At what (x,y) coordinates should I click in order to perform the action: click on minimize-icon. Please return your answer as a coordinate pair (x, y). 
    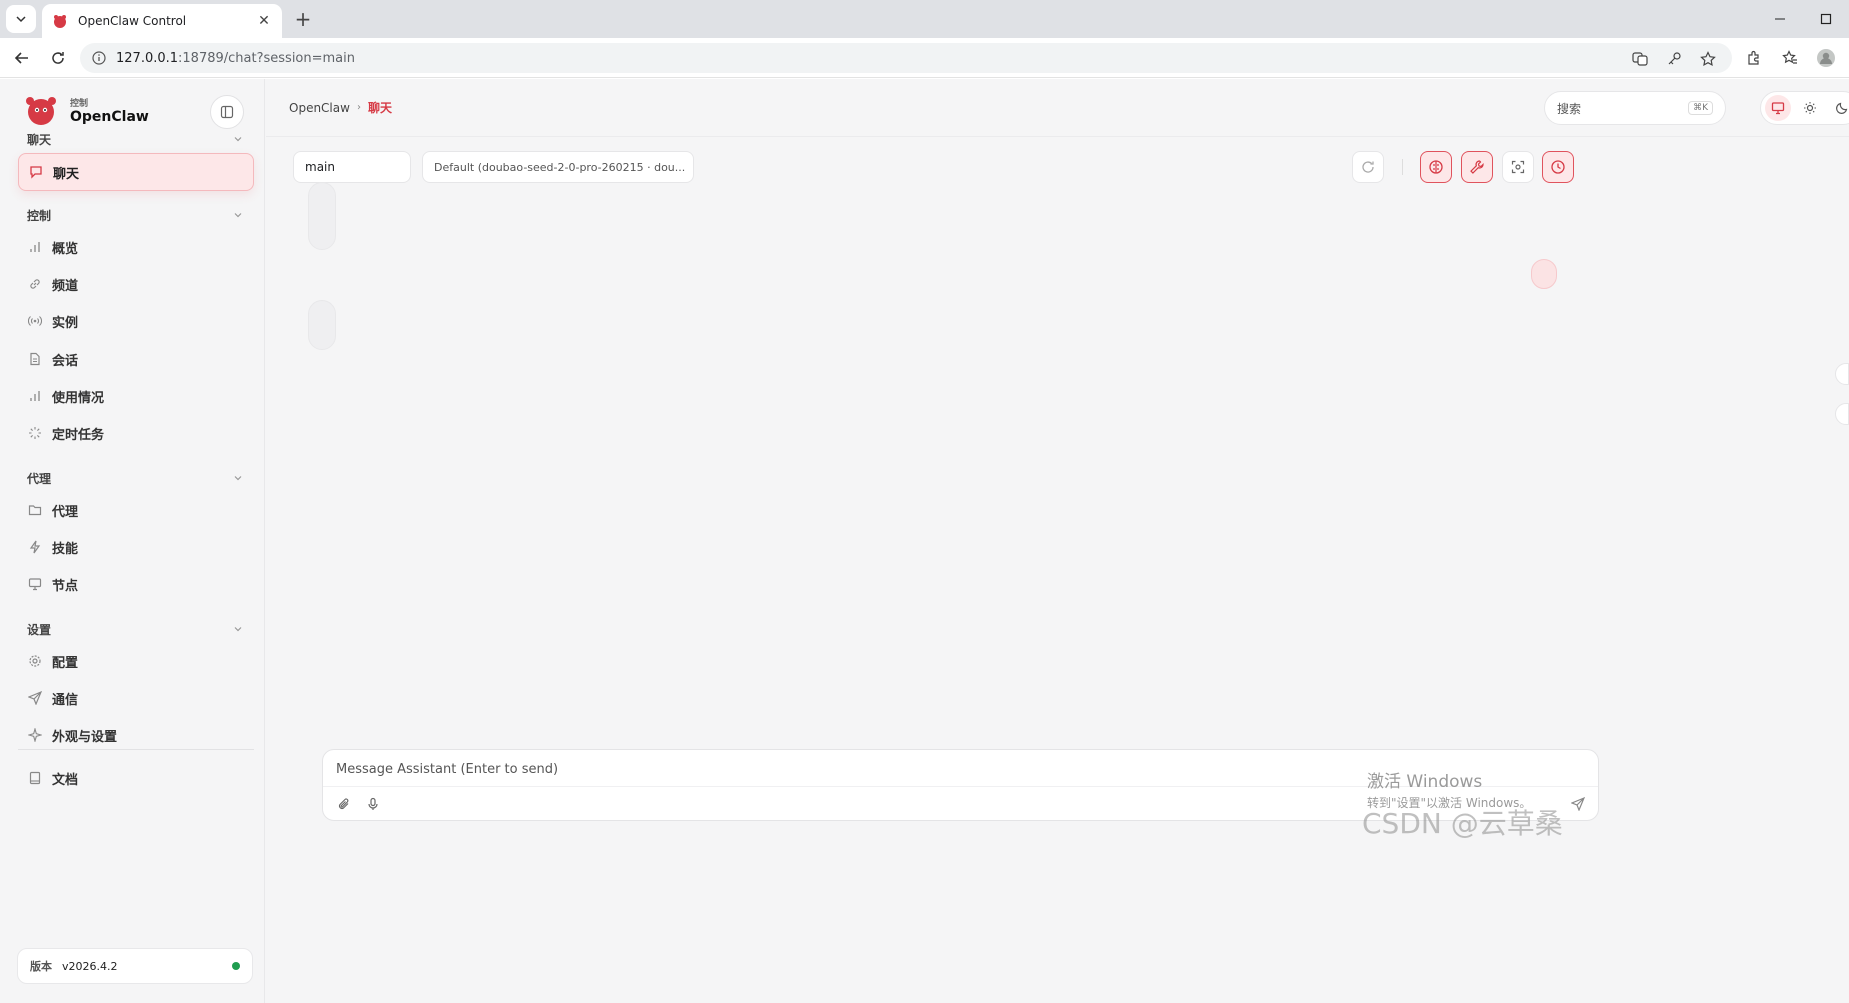
    Looking at the image, I should click on (1780, 19).